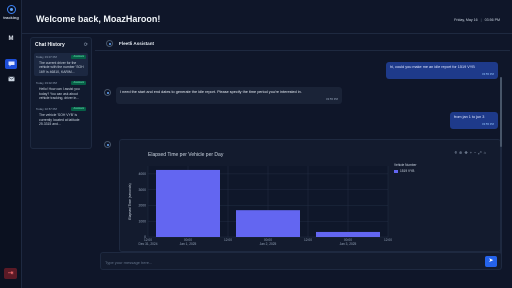 The height and width of the screenshot is (288, 512). I want to click on current-date: Friday, May 16, so click(466, 20).